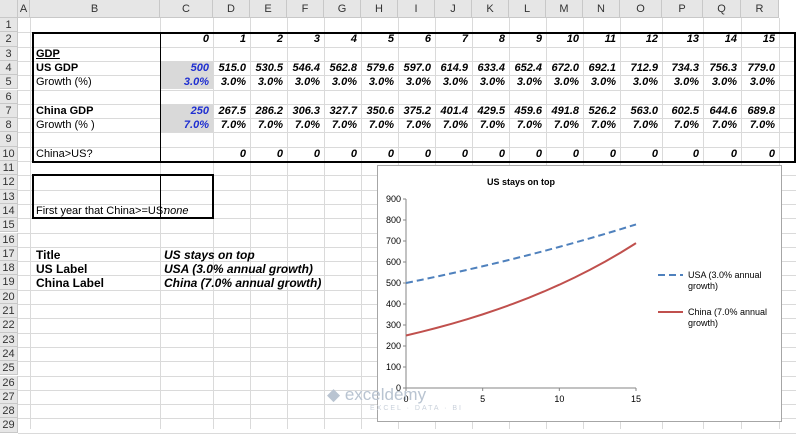  What do you see at coordinates (95, 9) in the screenshot?
I see `column-header-b: B` at bounding box center [95, 9].